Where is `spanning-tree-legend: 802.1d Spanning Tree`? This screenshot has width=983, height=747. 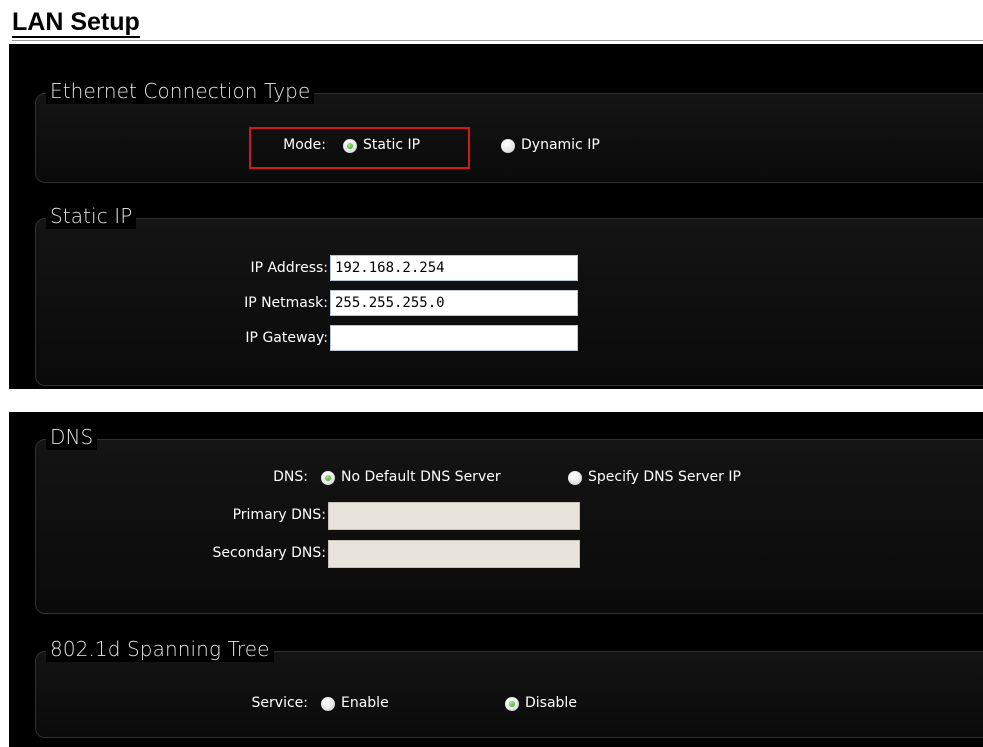 spanning-tree-legend: 802.1d Spanning Tree is located at coordinates (160, 649).